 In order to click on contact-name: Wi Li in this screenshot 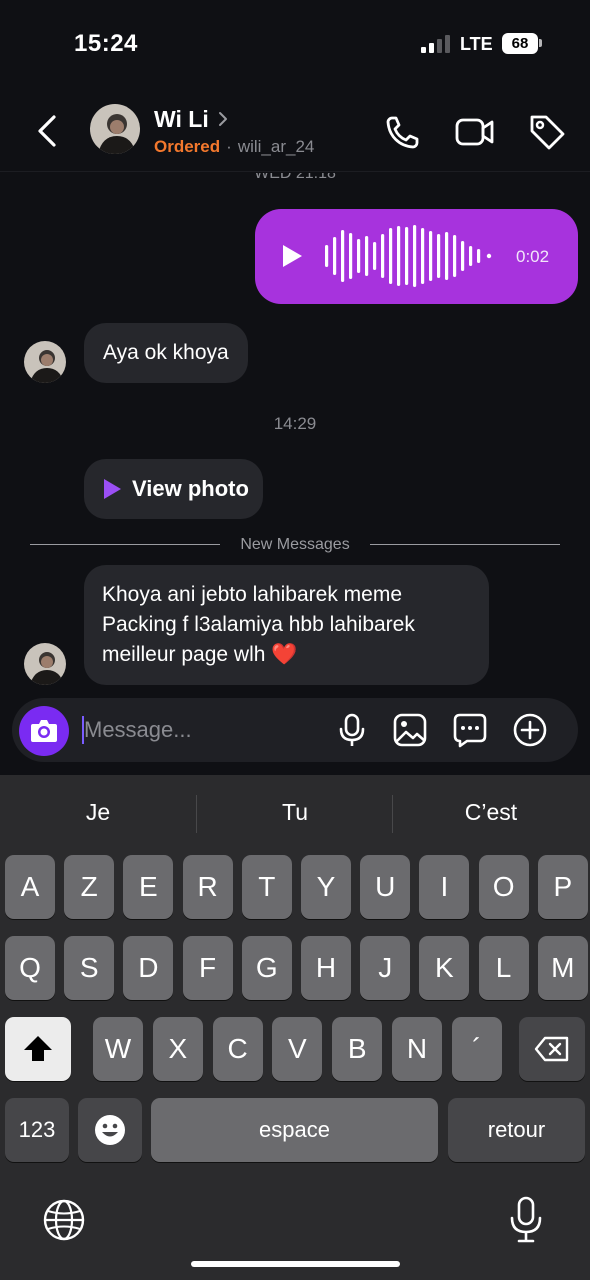, I will do `click(181, 119)`.